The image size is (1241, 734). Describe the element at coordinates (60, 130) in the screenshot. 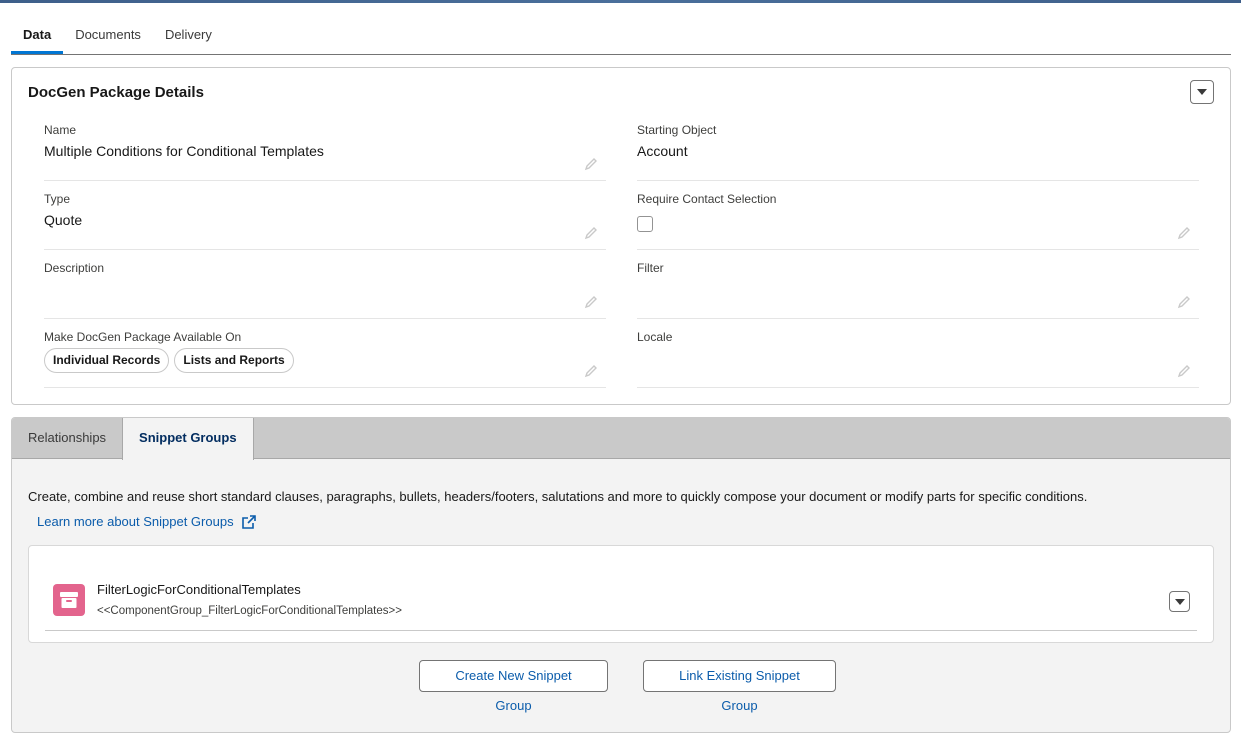

I see `field-label: Name` at that location.